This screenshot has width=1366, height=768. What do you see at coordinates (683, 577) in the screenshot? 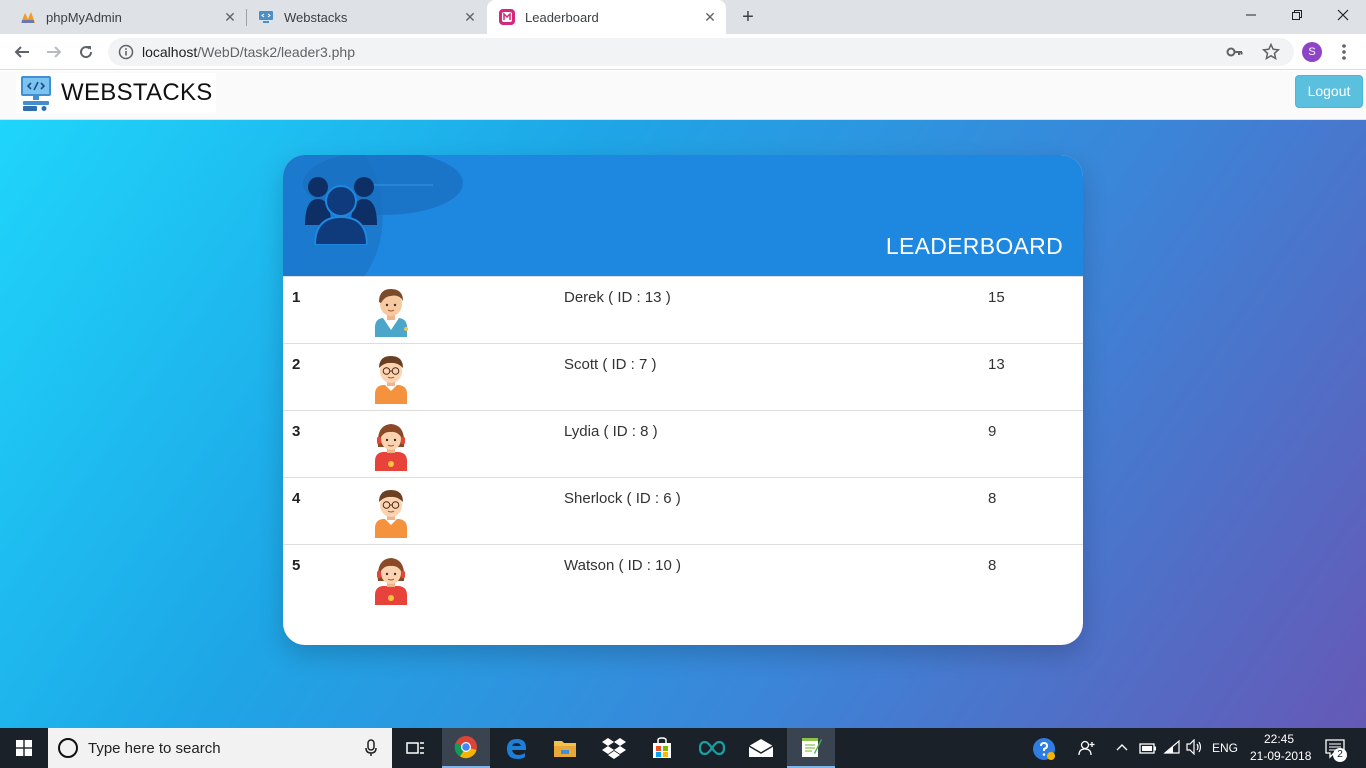
I see `leaderboard-row: 5 Watson ( ID : 10 ) 8` at bounding box center [683, 577].